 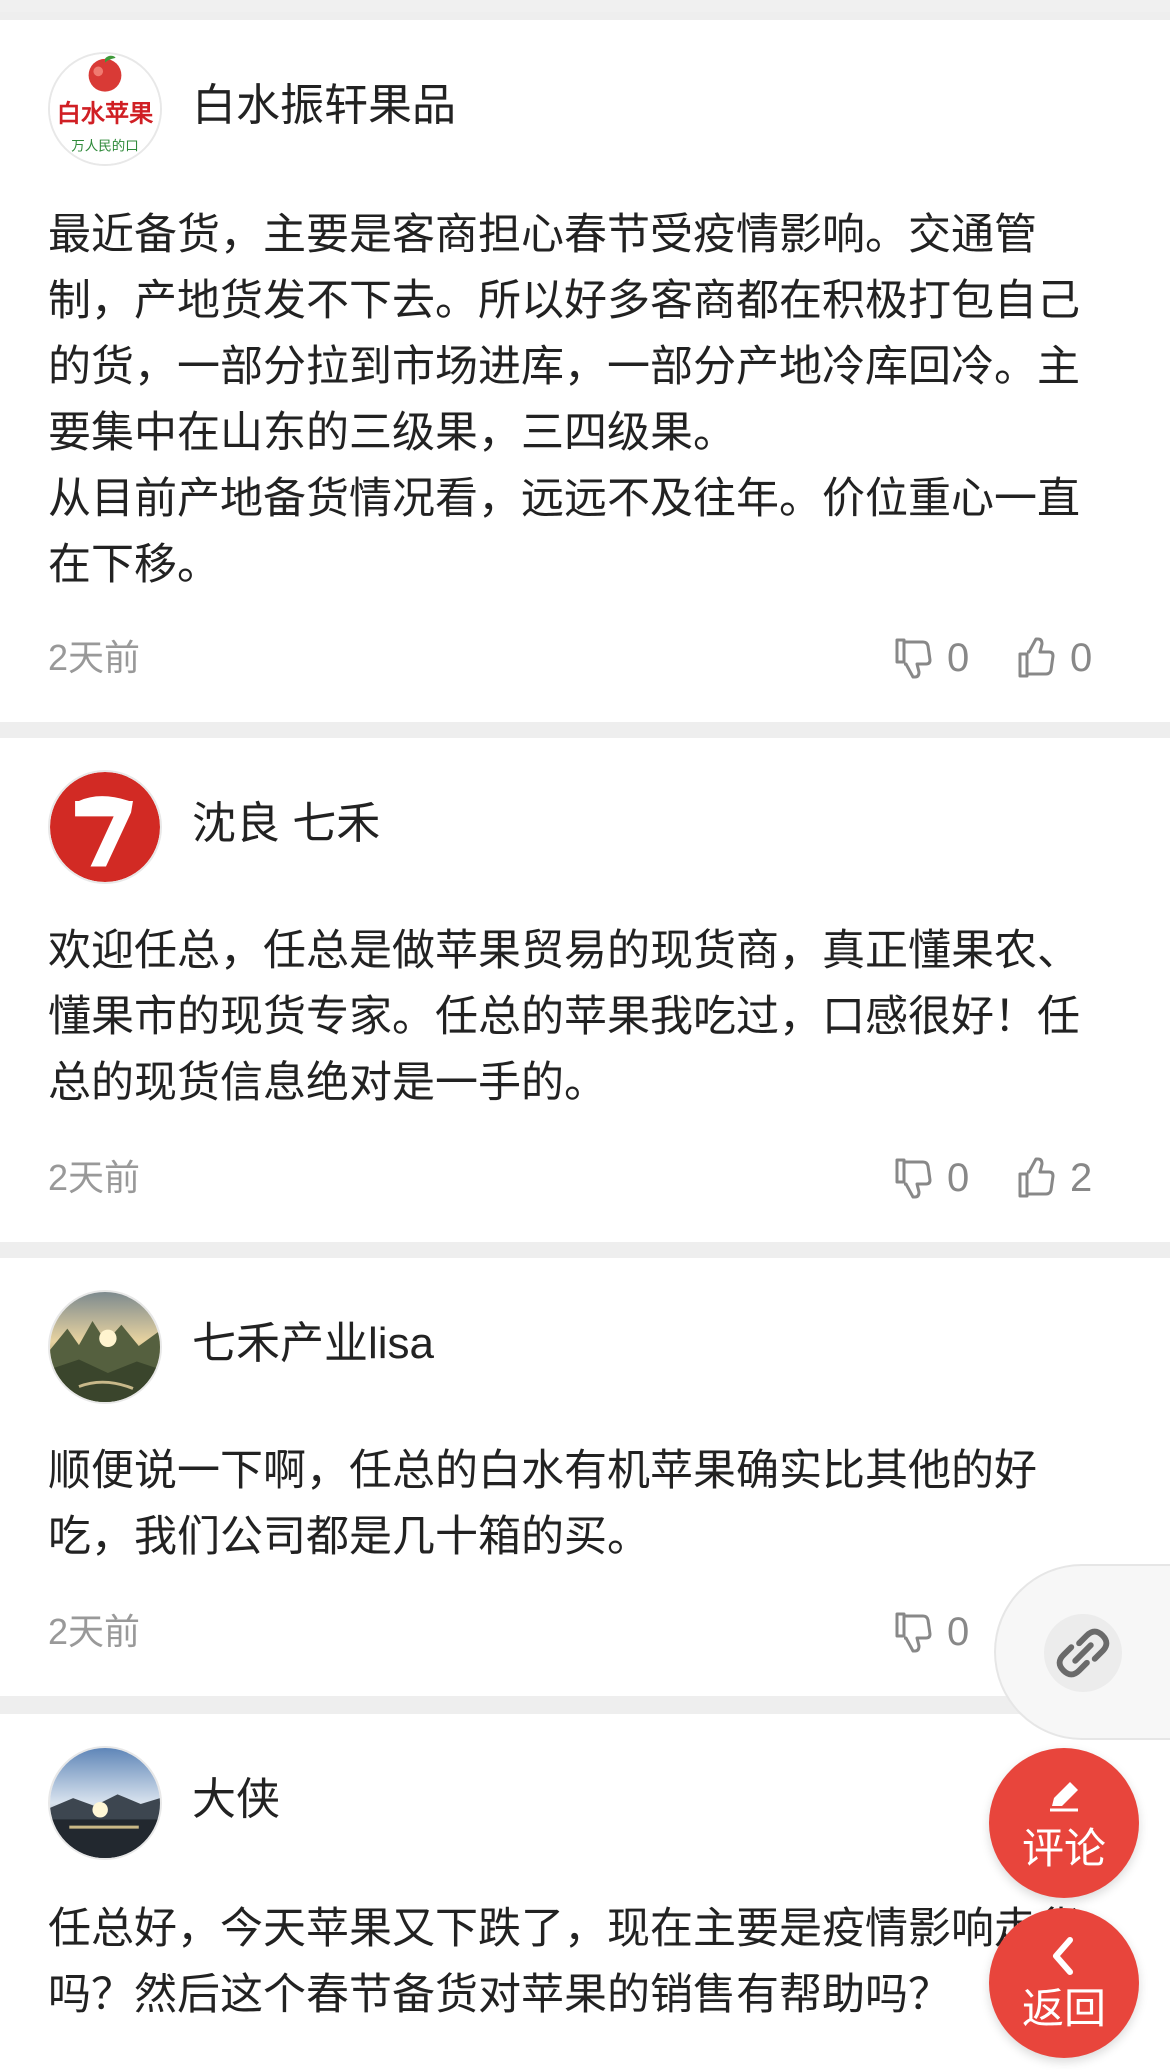 What do you see at coordinates (499, 1995) in the screenshot?
I see `comment-line: 吗？然后这个春节备货对苹果的销售有帮助吗？` at bounding box center [499, 1995].